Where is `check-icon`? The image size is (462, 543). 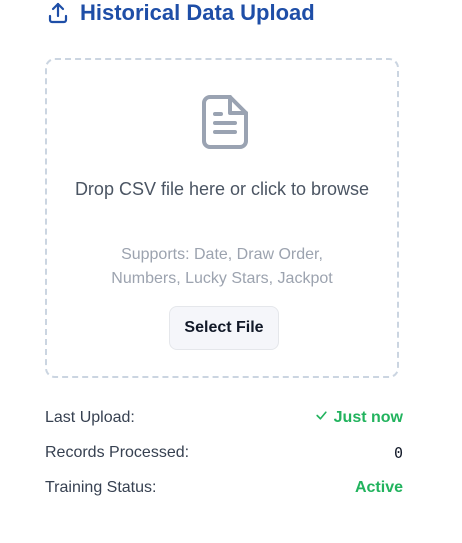 check-icon is located at coordinates (321, 418).